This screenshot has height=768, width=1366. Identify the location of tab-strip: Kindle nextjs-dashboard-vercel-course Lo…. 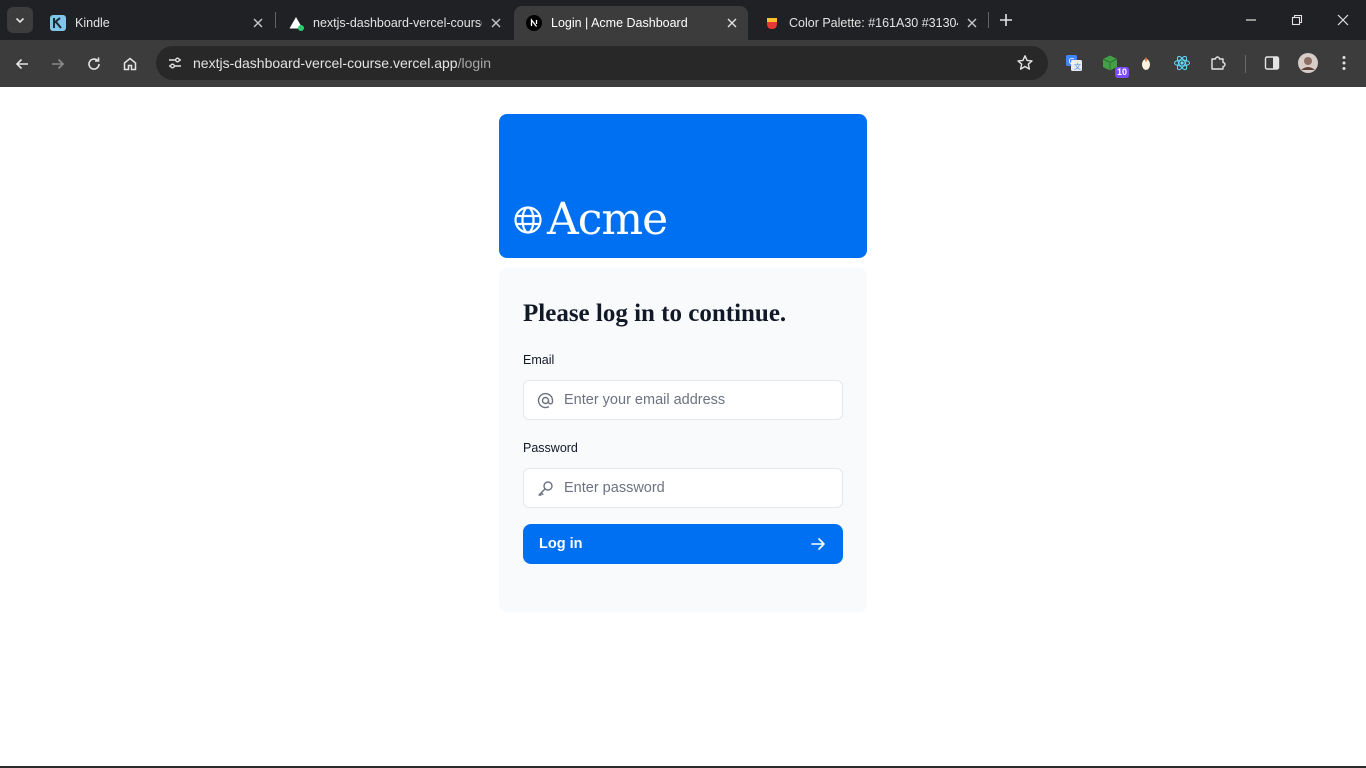
(683, 20).